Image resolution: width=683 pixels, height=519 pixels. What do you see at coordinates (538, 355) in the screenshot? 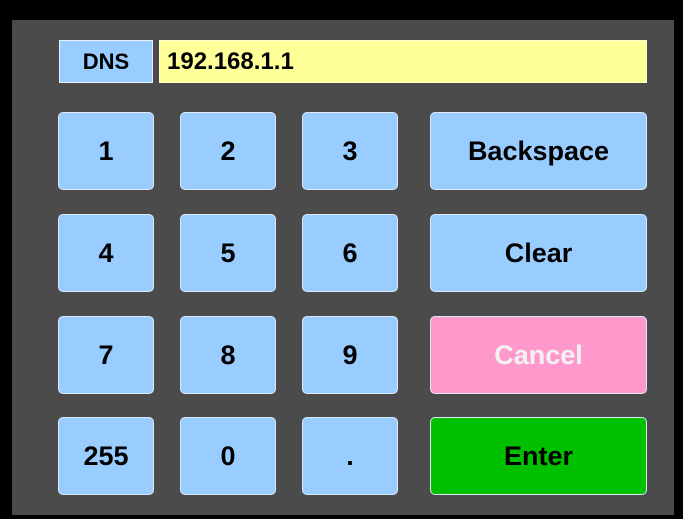
I see `cancel-button: Cancel` at bounding box center [538, 355].